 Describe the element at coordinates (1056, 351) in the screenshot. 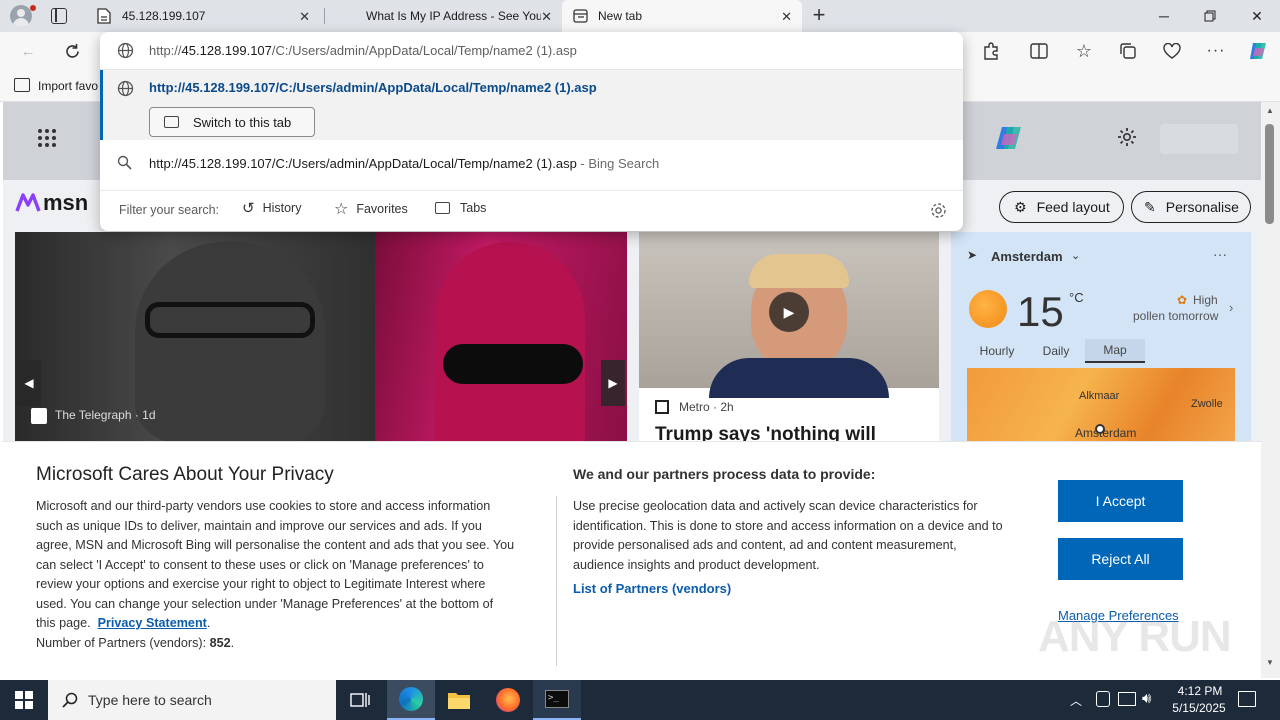

I see `weather-tab-daily: Daily` at that location.